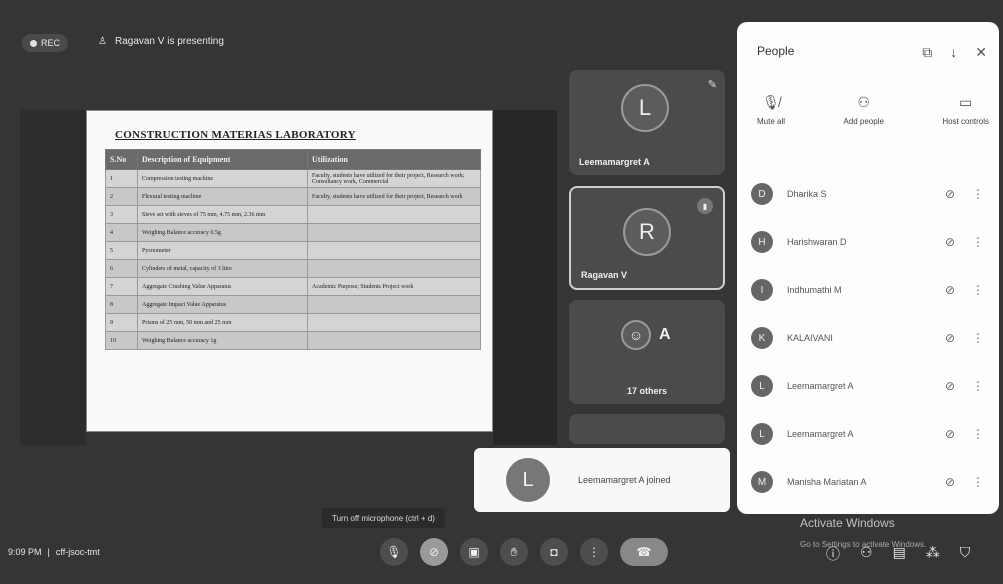 The width and height of the screenshot is (1003, 584). What do you see at coordinates (647, 232) in the screenshot?
I see `avatar: R` at bounding box center [647, 232].